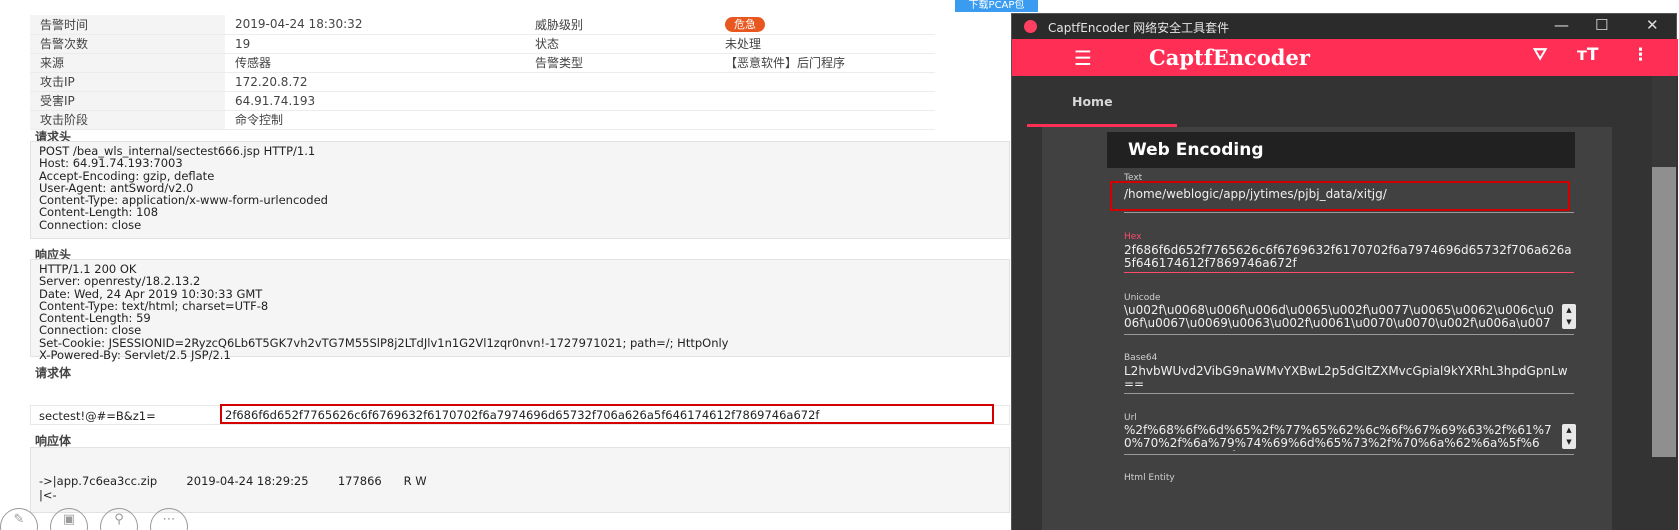 This screenshot has height=530, width=1679. I want to click on info-value: 命令控制, so click(375, 120).